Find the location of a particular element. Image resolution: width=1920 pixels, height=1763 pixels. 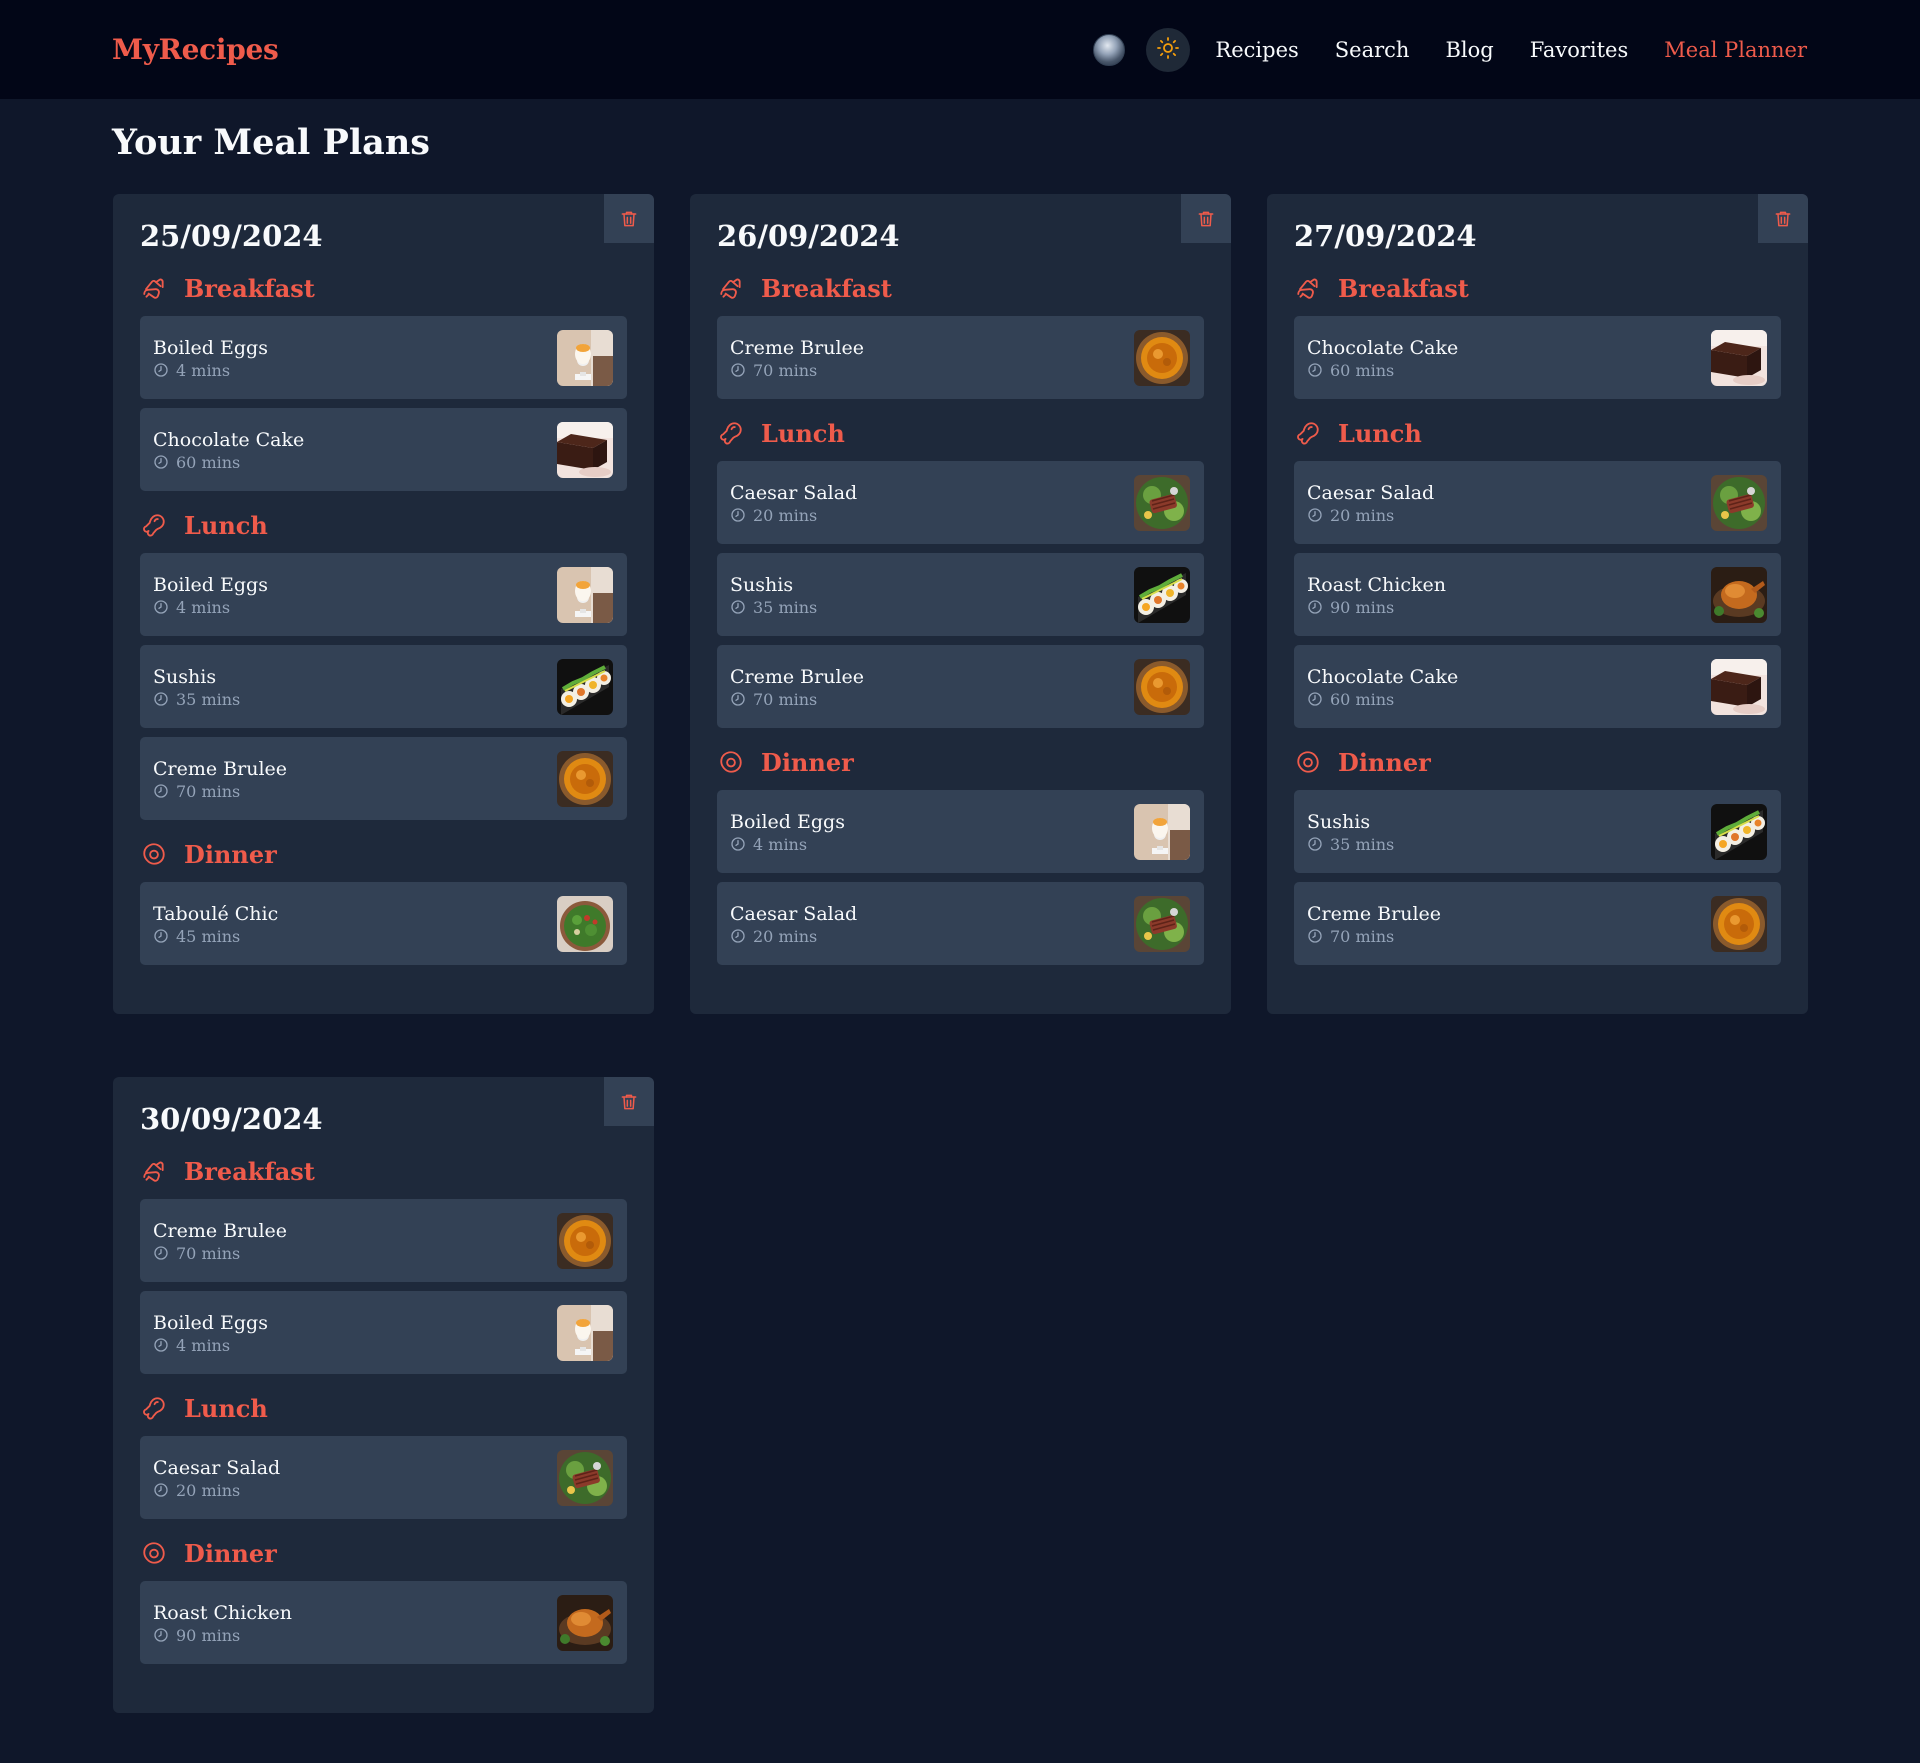

recipe-meta: 45 mins is located at coordinates (215, 936).